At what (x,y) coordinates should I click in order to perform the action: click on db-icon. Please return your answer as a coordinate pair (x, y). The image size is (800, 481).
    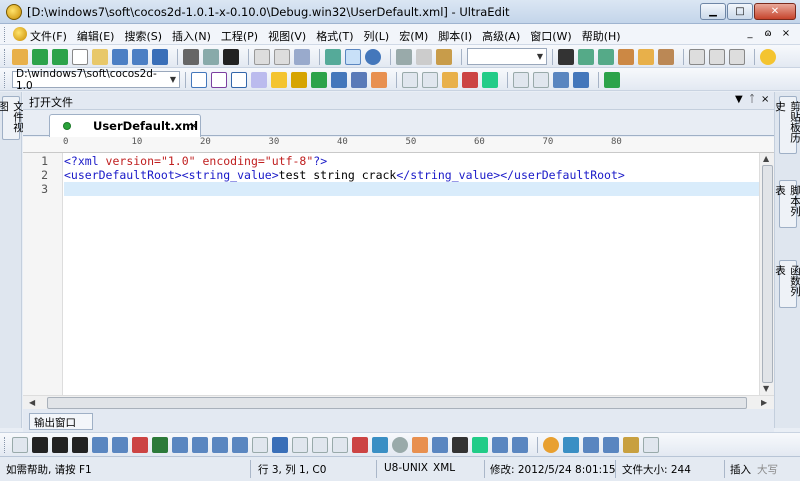
    Looking at the image, I should click on (339, 79).